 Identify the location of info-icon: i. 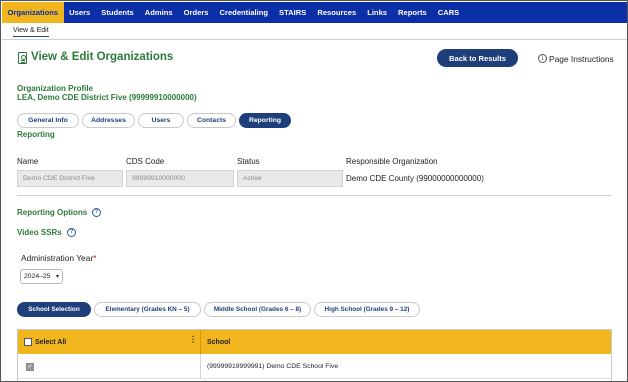
(542, 58).